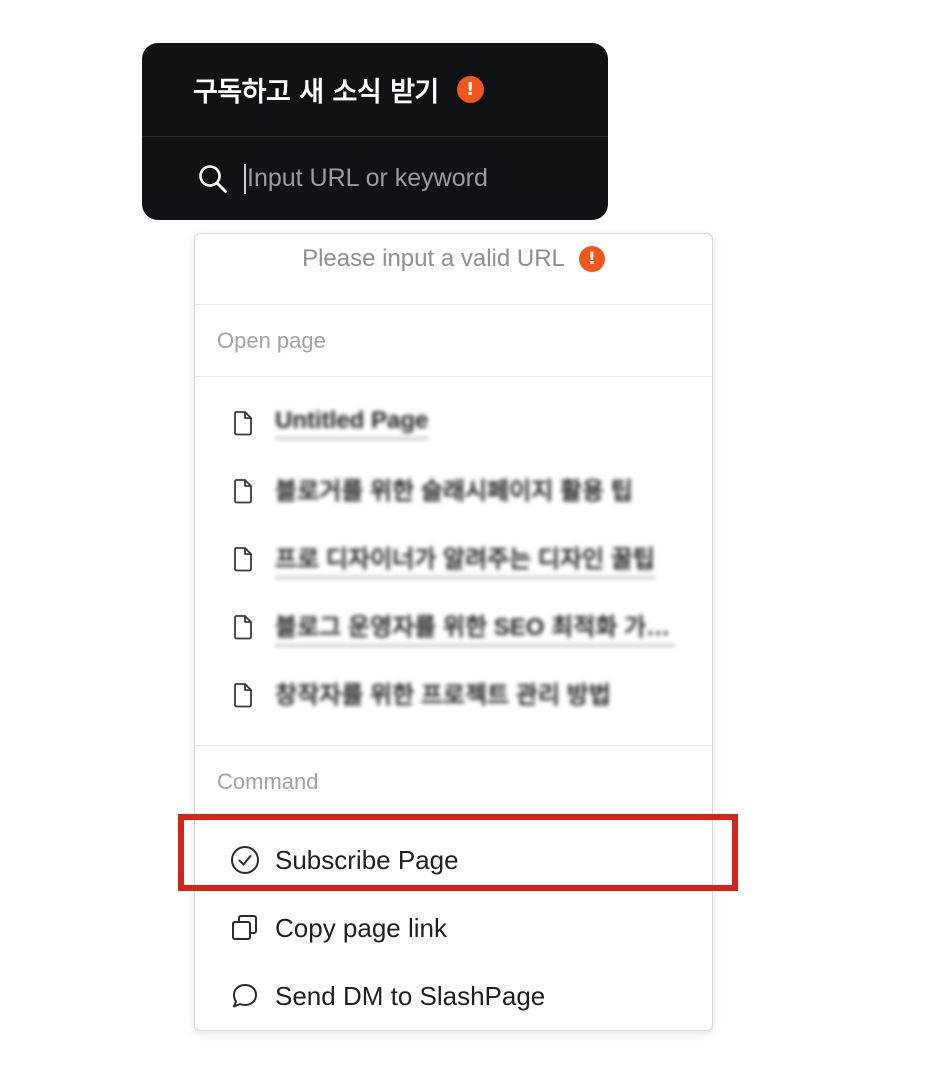 The height and width of the screenshot is (1082, 926). I want to click on validation-warning: Please input a valid URL !, so click(453, 269).